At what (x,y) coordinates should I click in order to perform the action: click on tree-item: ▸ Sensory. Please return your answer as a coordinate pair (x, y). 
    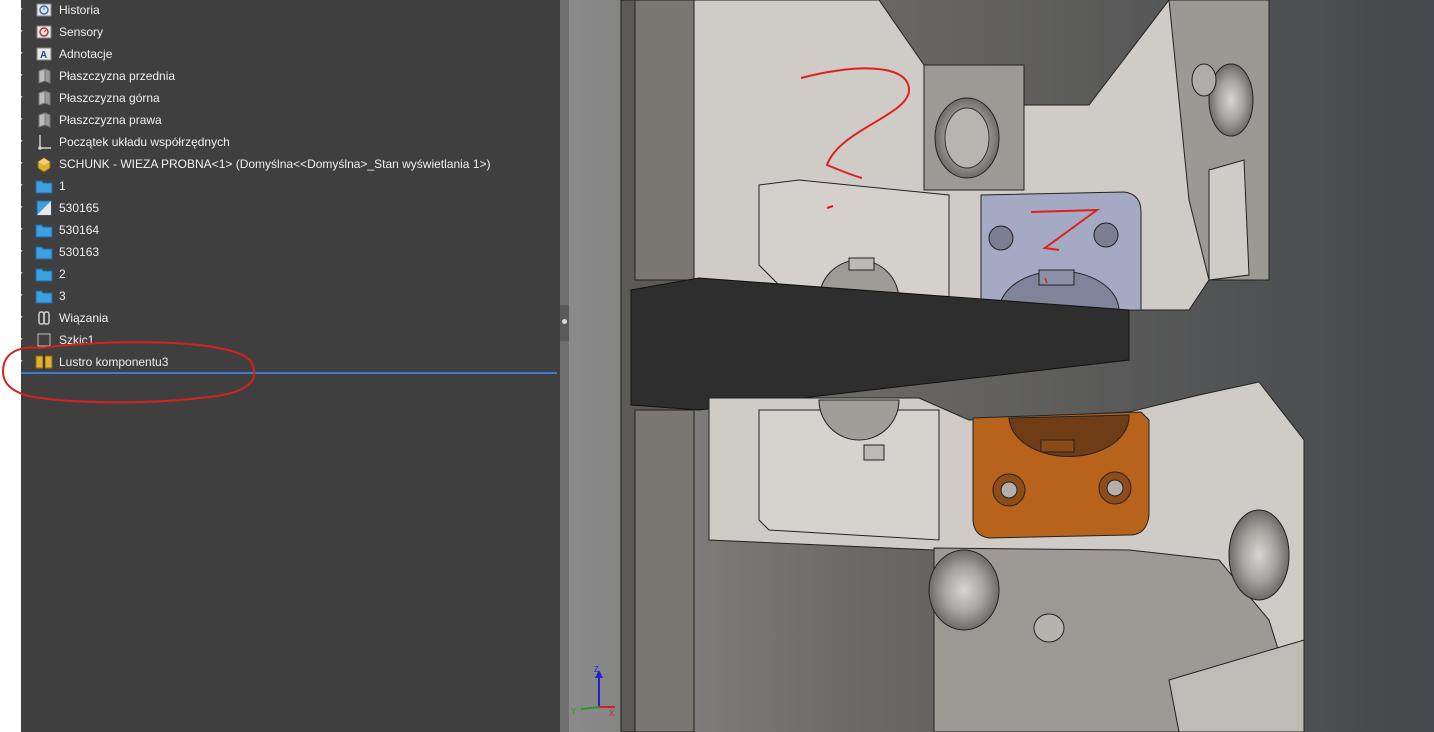
    Looking at the image, I should click on (290, 32).